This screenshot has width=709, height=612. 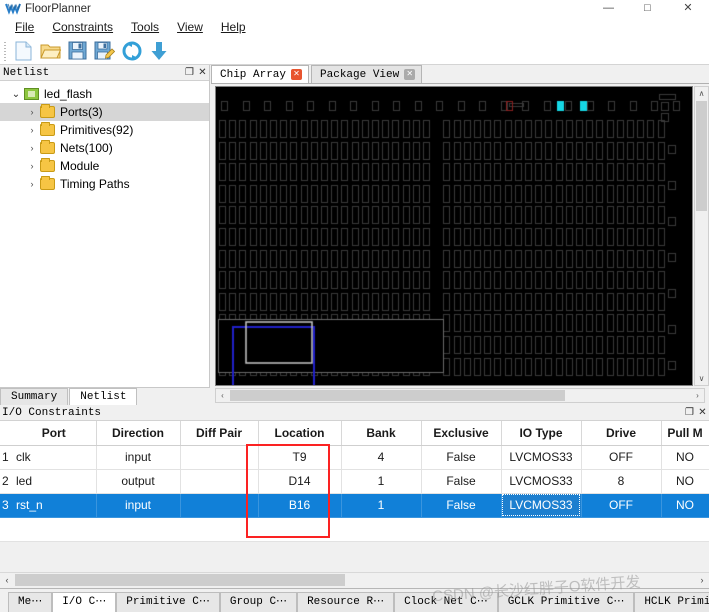 What do you see at coordinates (6, 457) in the screenshot?
I see `row-index: 1` at bounding box center [6, 457].